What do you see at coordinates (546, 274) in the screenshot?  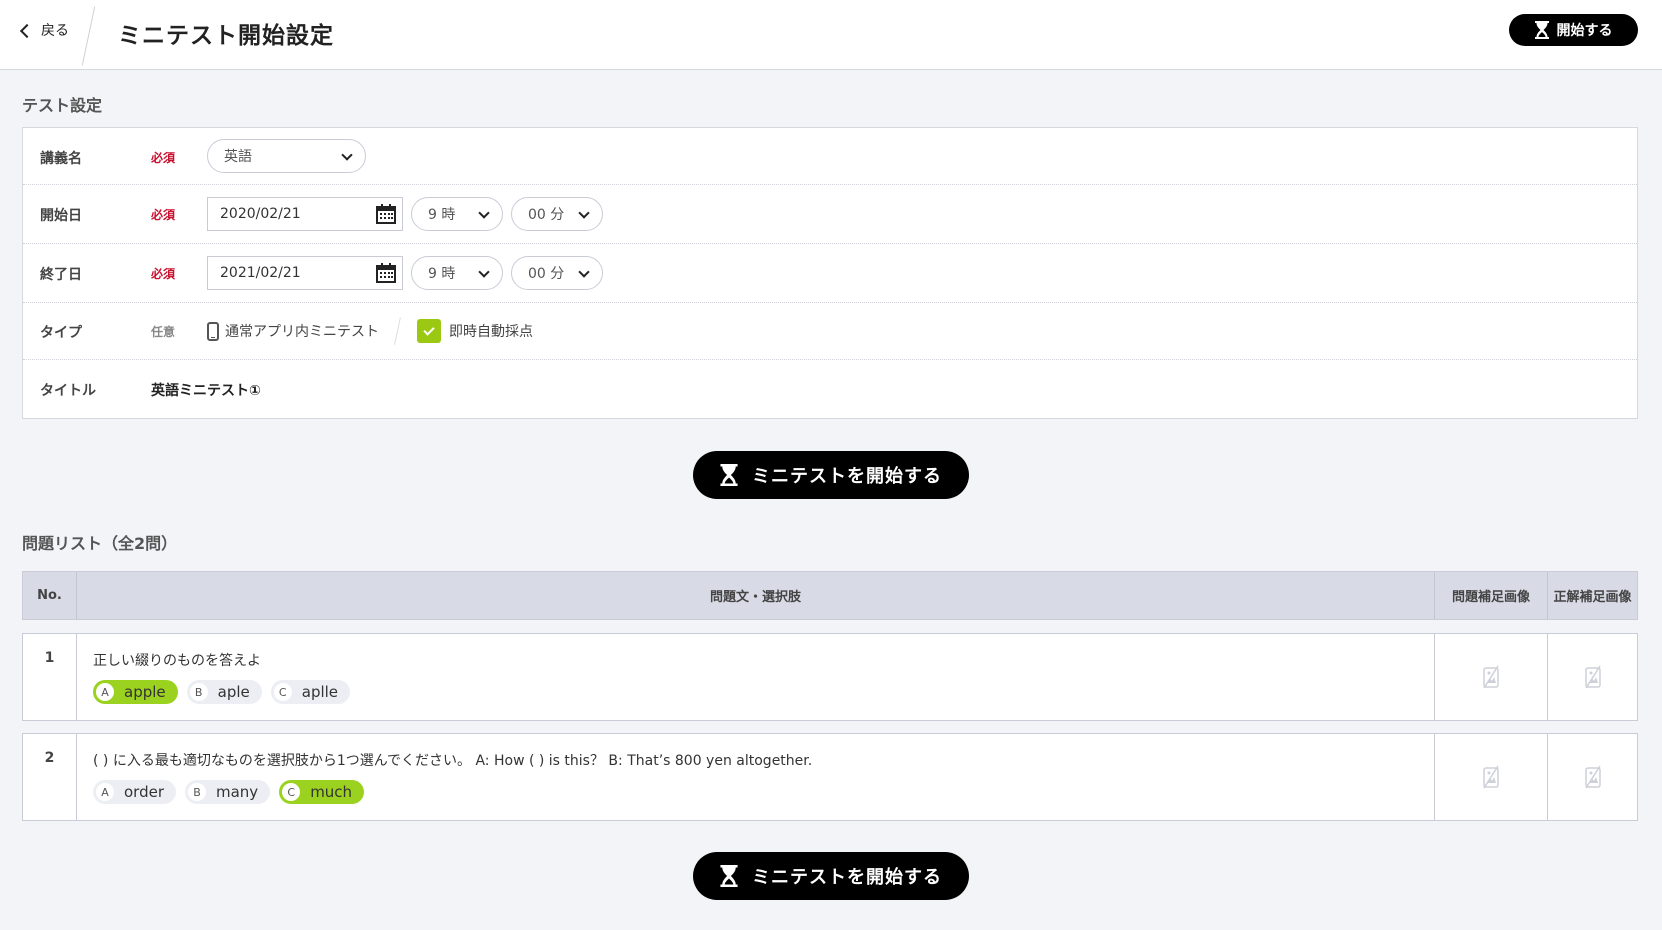 I see `end-minute-value: 00 分` at bounding box center [546, 274].